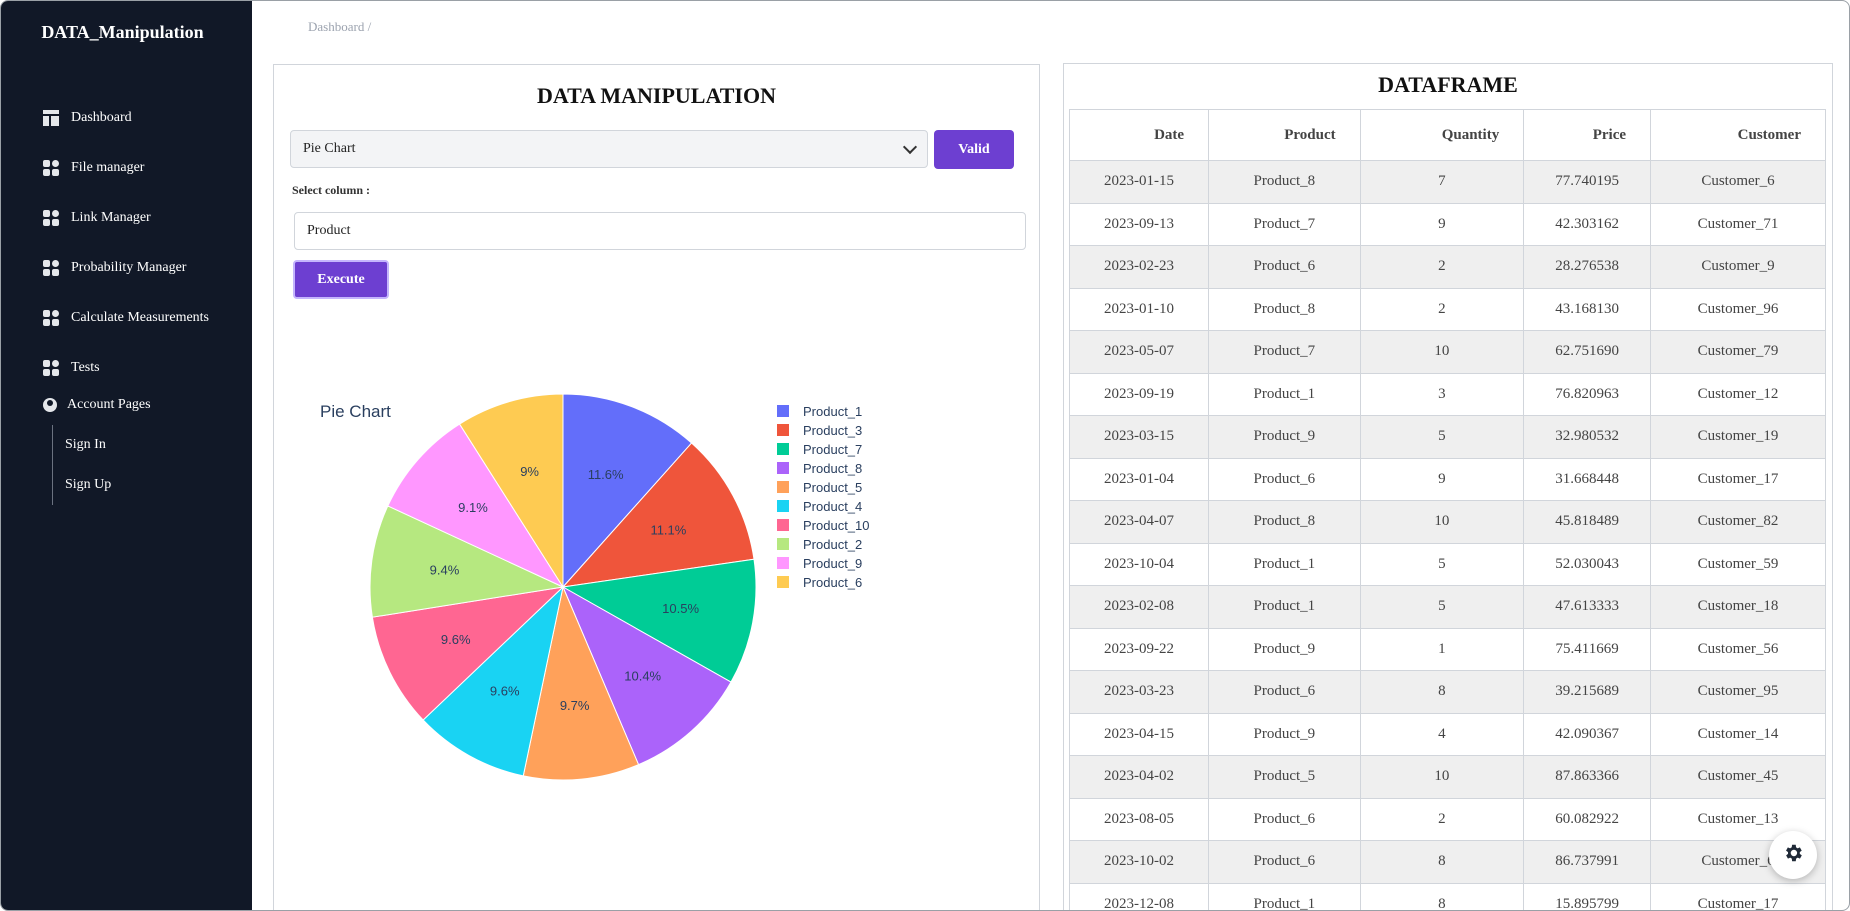 The width and height of the screenshot is (1850, 911). What do you see at coordinates (1738, 522) in the screenshot?
I see `table-cell: Customer_82` at bounding box center [1738, 522].